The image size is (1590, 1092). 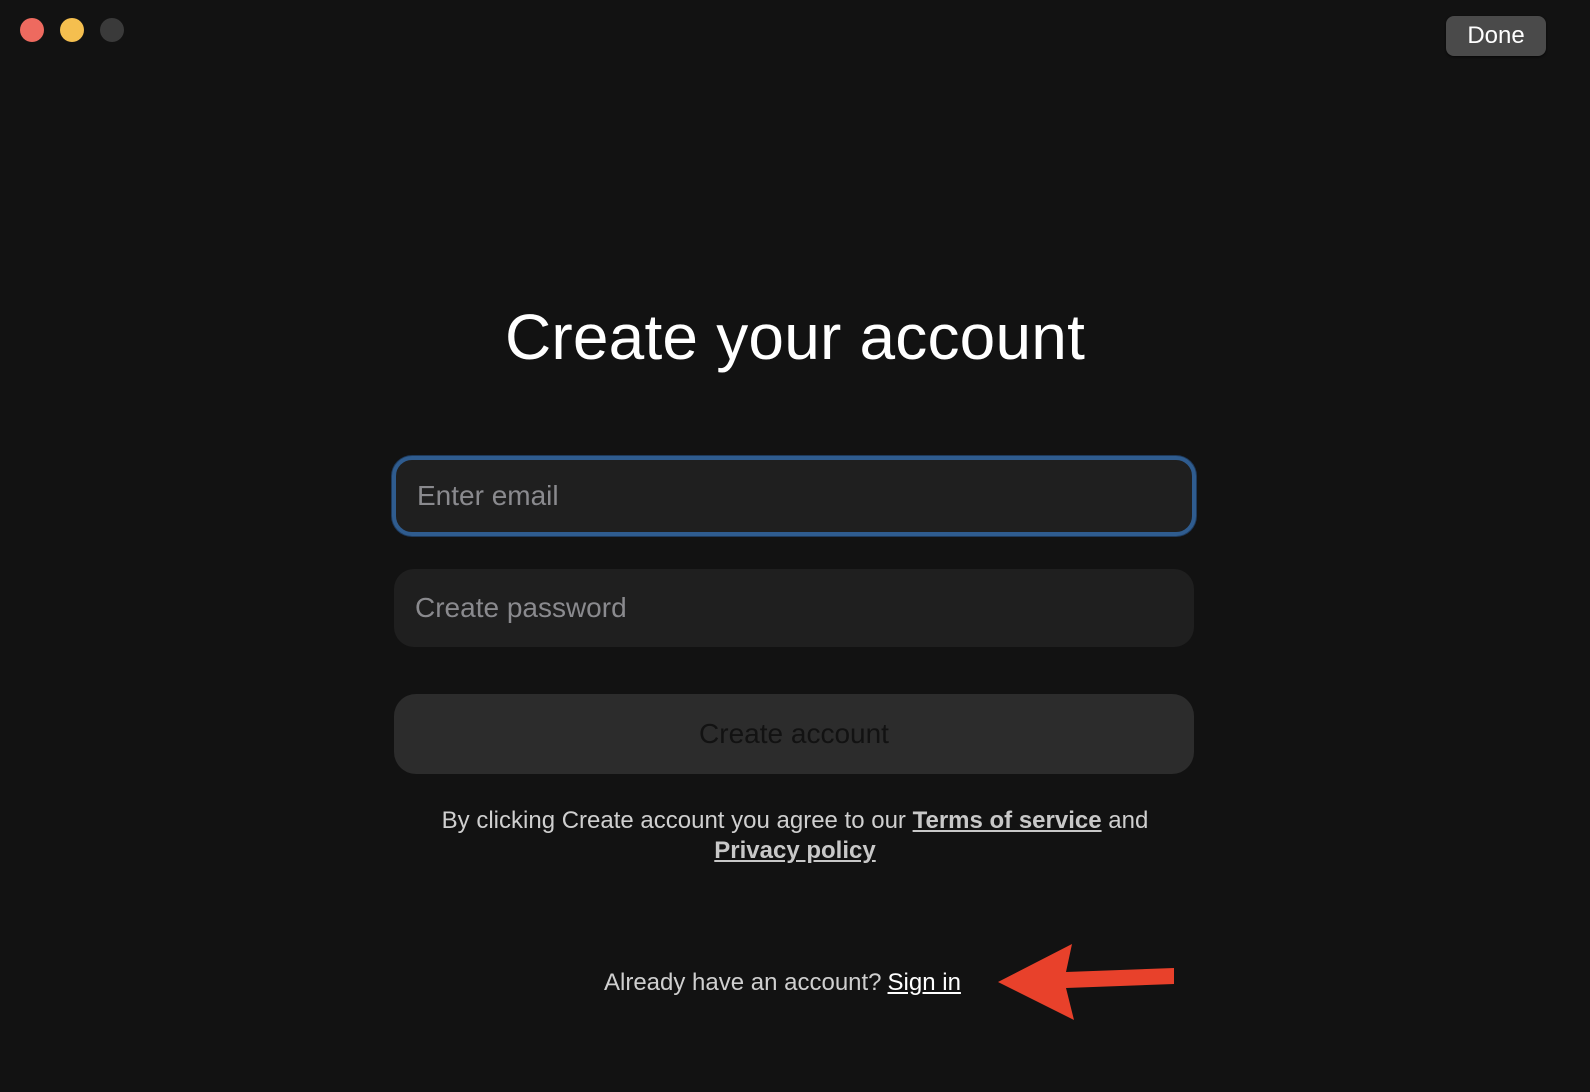 I want to click on signin-prompt: Already have an account?, so click(x=743, y=982).